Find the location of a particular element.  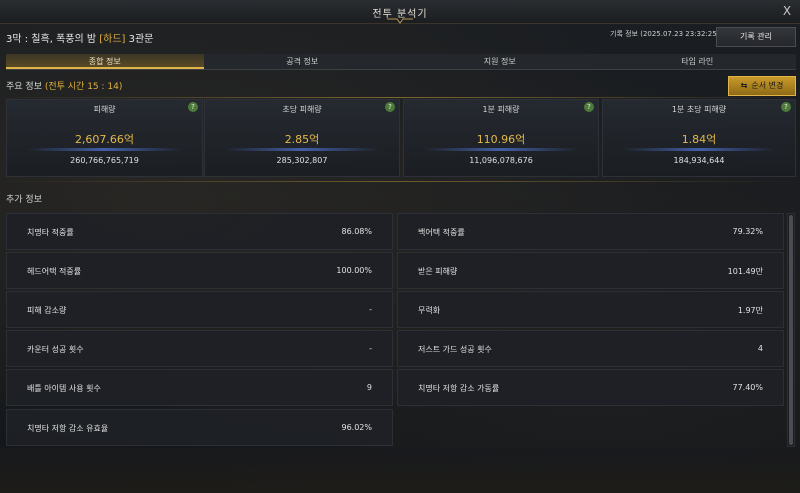

extra-row: 저스트 가드 성공 횟수 4 is located at coordinates (590, 348).